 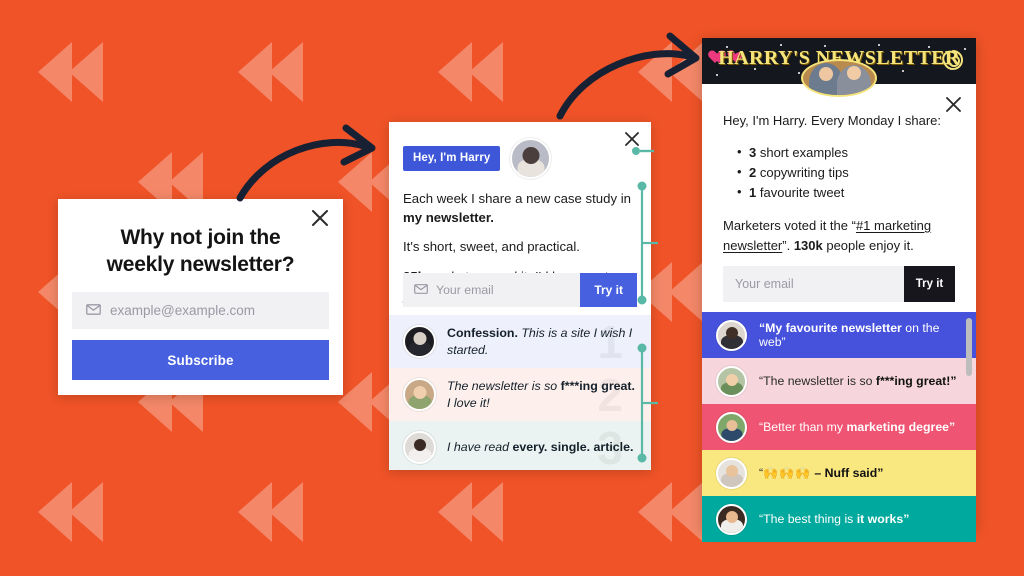 I want to click on widget-header: Hey, I'm Harry, so click(x=520, y=150).